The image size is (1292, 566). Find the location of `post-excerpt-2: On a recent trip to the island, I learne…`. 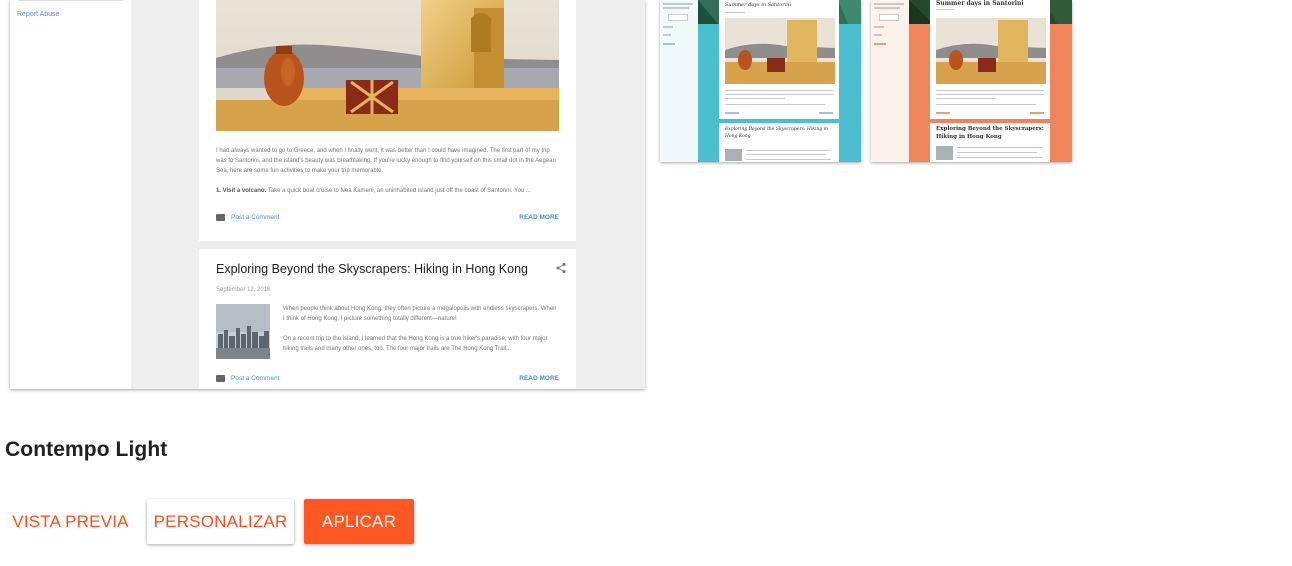

post-excerpt-2: On a recent trip to the island, I learne… is located at coordinates (415, 344).